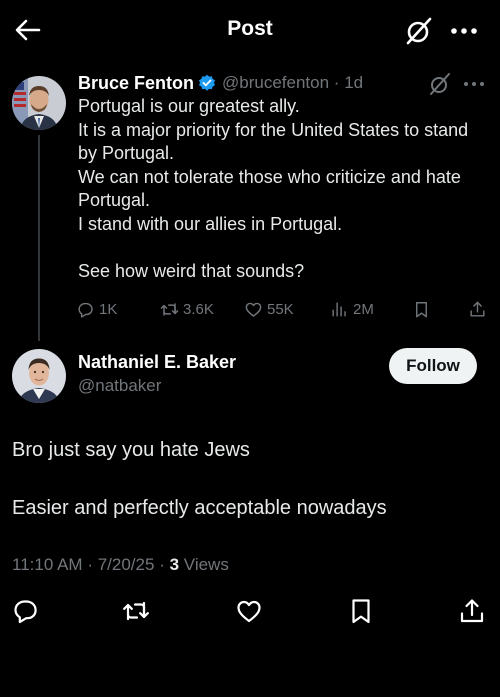 The image size is (500, 697). I want to click on reply-author-handle: @natbaker, so click(119, 386).